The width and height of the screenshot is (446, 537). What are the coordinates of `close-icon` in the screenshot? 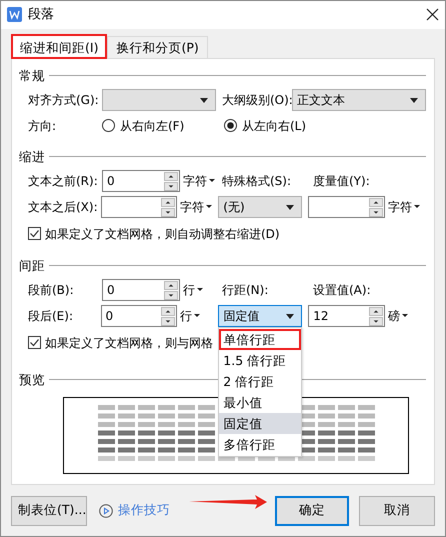 It's located at (432, 15).